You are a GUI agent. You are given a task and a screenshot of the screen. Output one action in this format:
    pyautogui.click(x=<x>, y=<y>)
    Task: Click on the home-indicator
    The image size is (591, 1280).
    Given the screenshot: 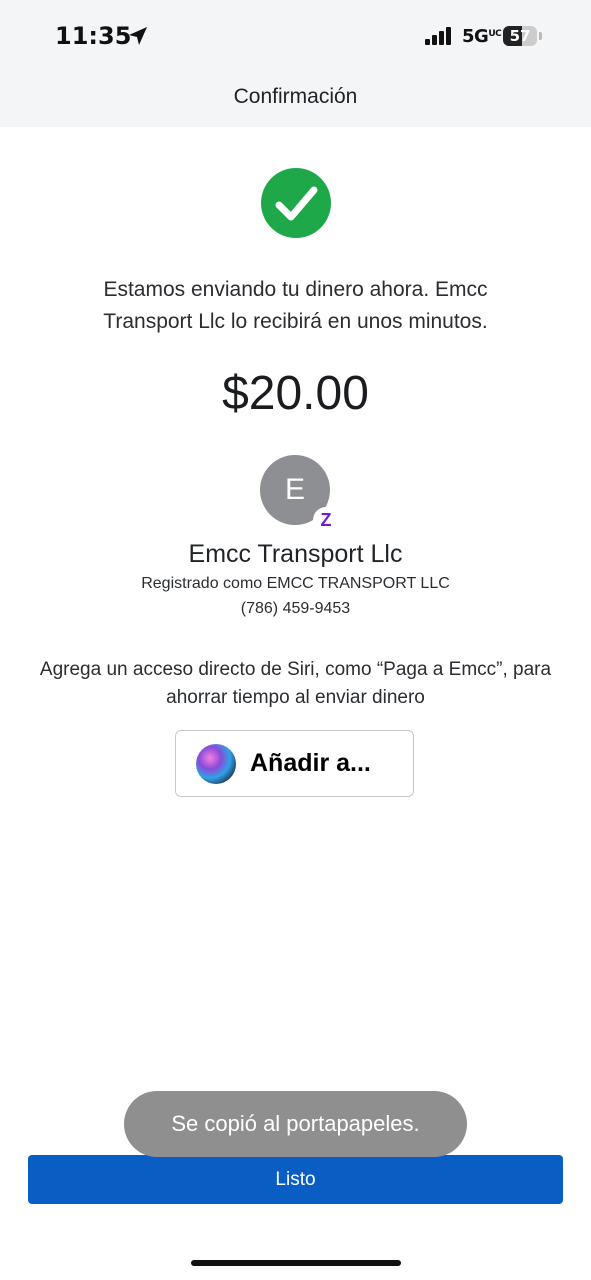 What is the action you would take?
    pyautogui.click(x=296, y=1263)
    